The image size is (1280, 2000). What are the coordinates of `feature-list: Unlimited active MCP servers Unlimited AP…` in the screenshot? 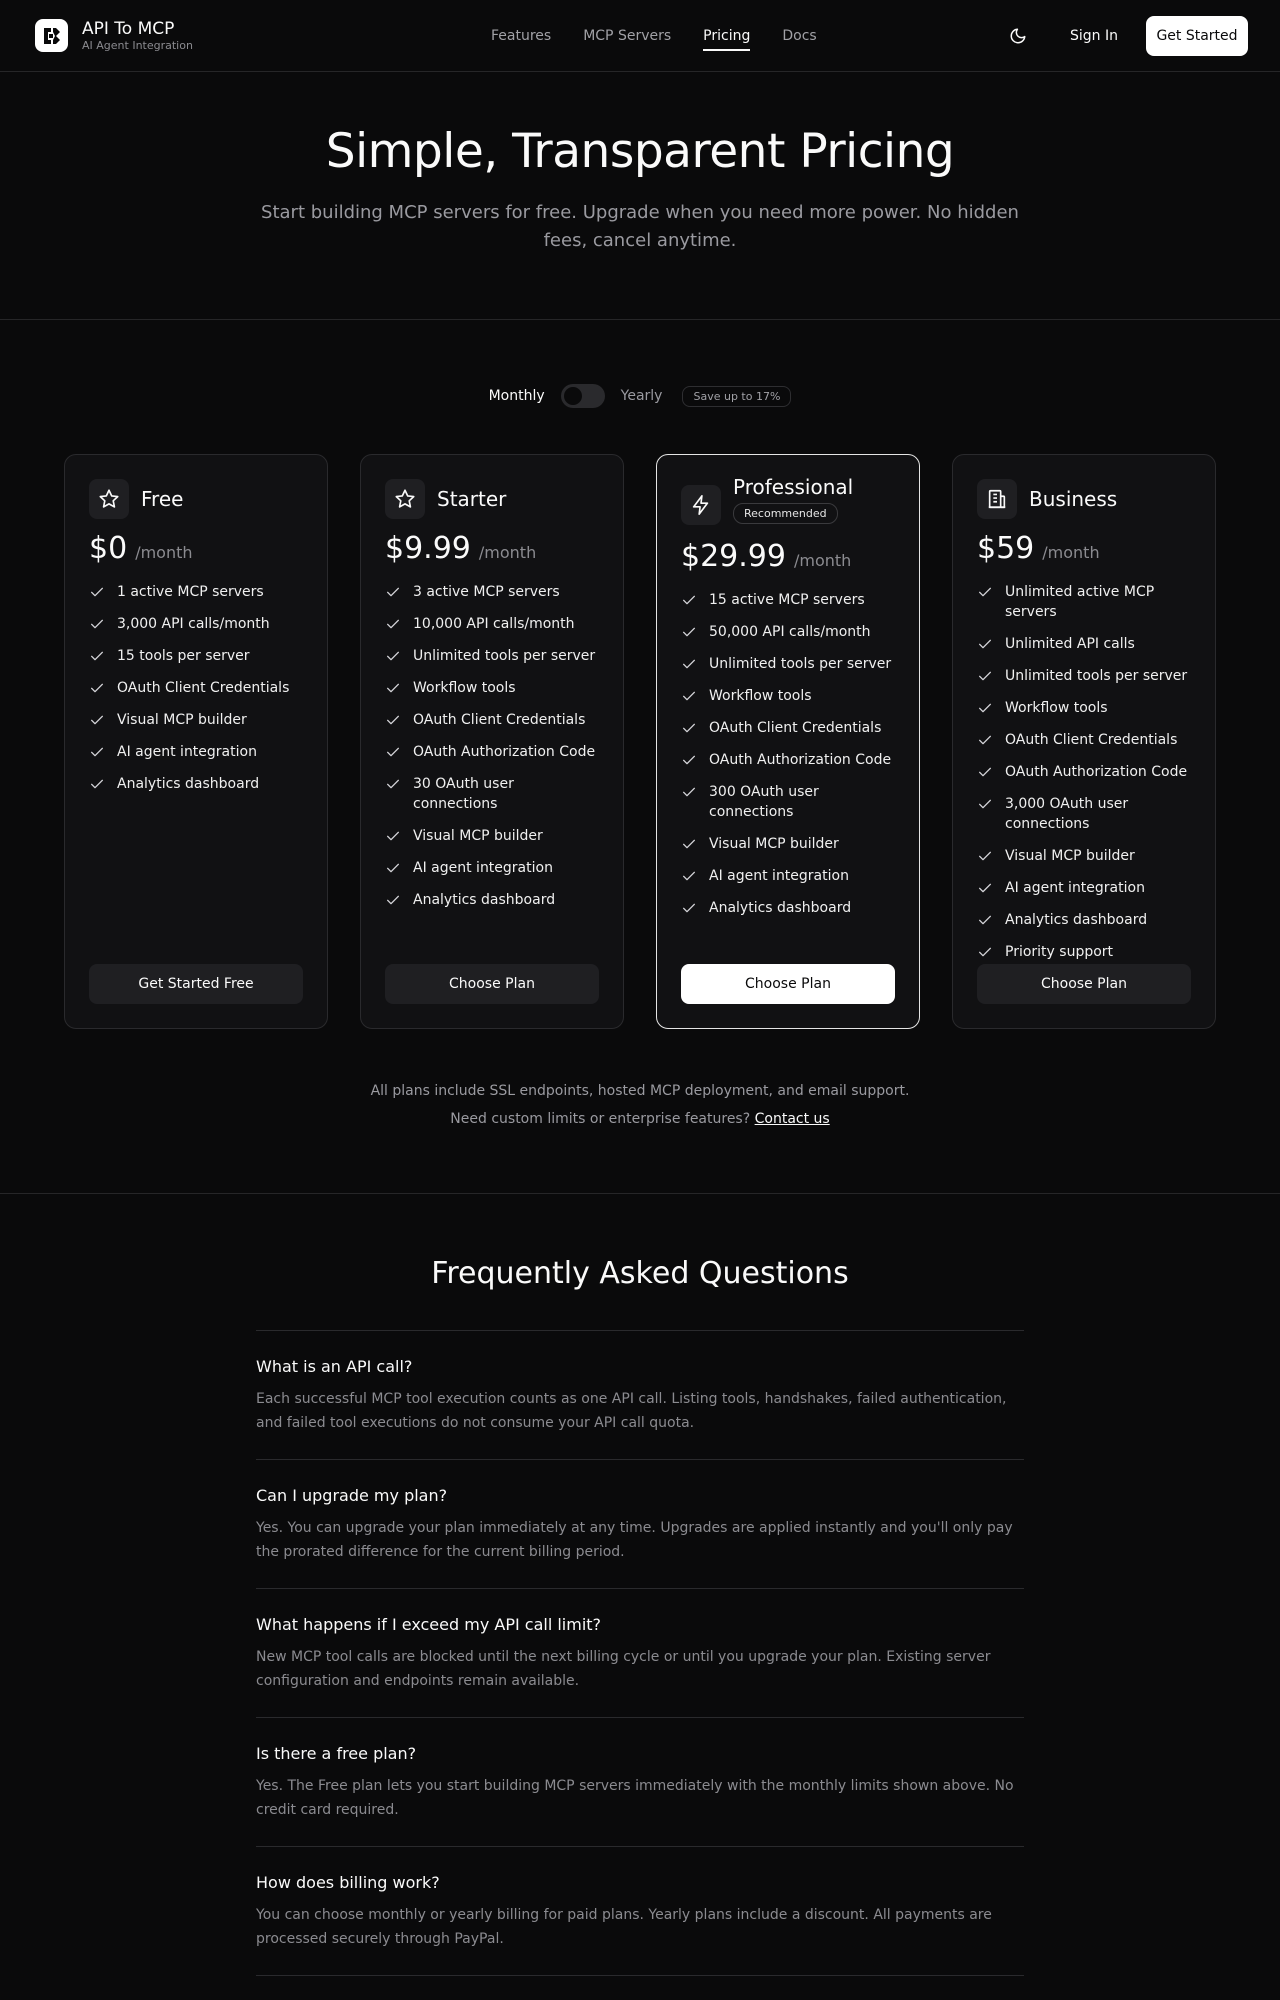 It's located at (1084, 772).